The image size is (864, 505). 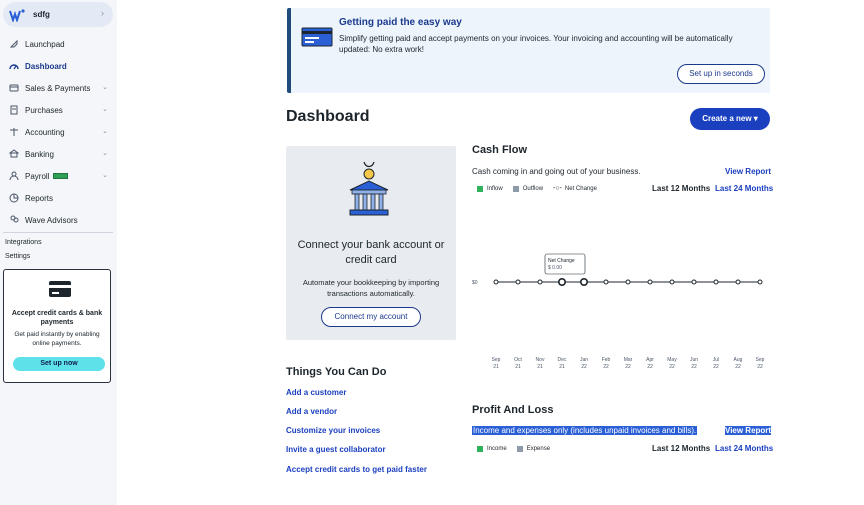 What do you see at coordinates (694, 360) in the screenshot?
I see `x-tick-label-month: Jun` at bounding box center [694, 360].